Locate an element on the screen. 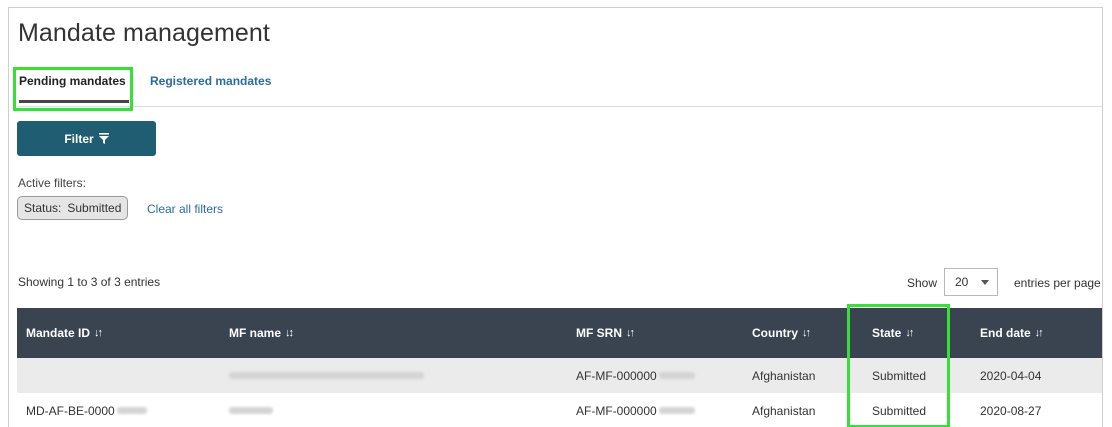  page-size-select: 20 is located at coordinates (971, 282).